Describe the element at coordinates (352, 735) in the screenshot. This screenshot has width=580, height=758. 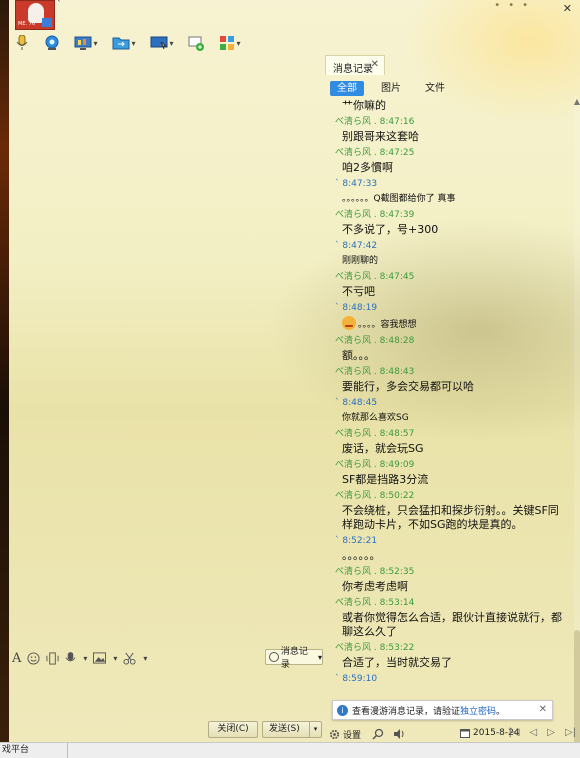
I see `settings-label: 设置` at that location.